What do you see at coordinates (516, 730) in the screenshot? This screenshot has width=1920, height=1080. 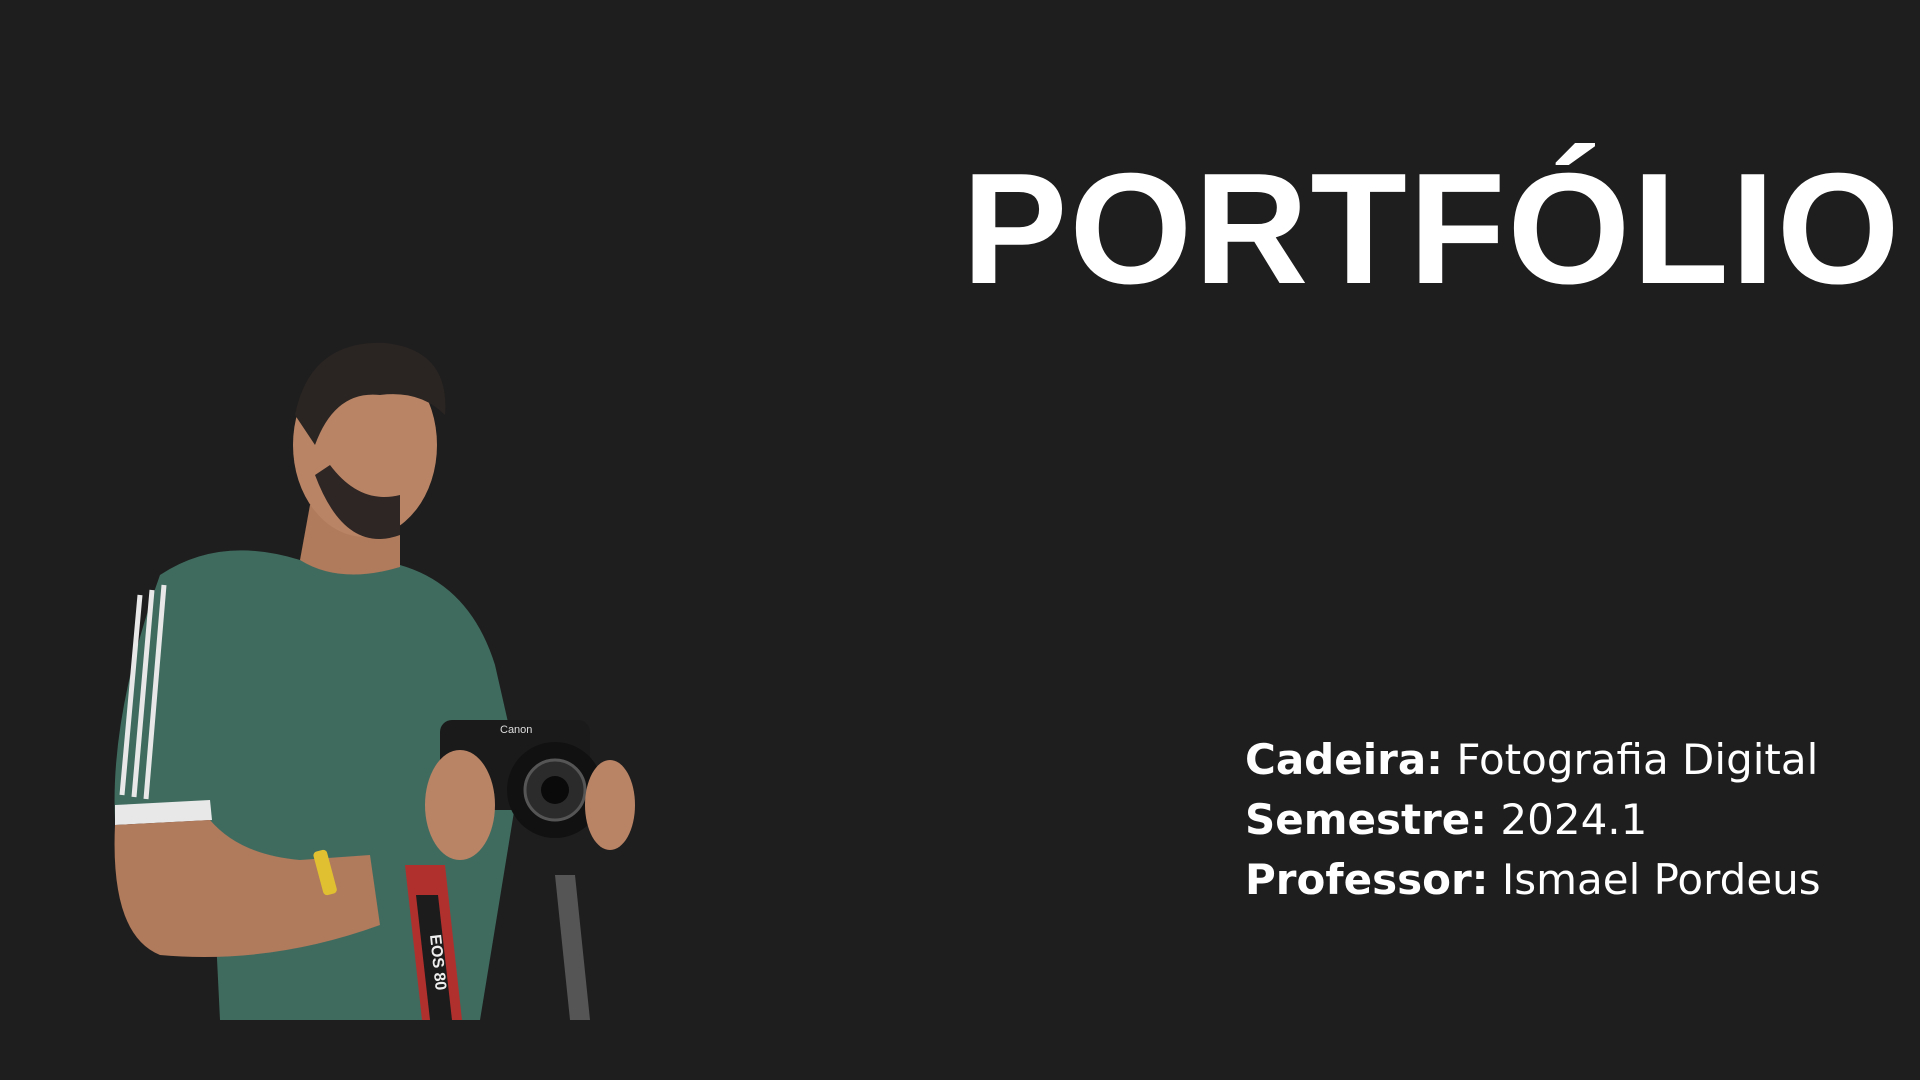 I see `camera-brand: Canon` at bounding box center [516, 730].